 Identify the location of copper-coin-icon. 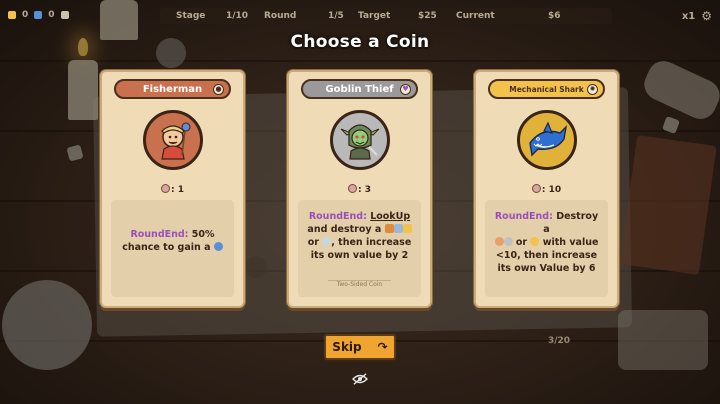
(499, 241).